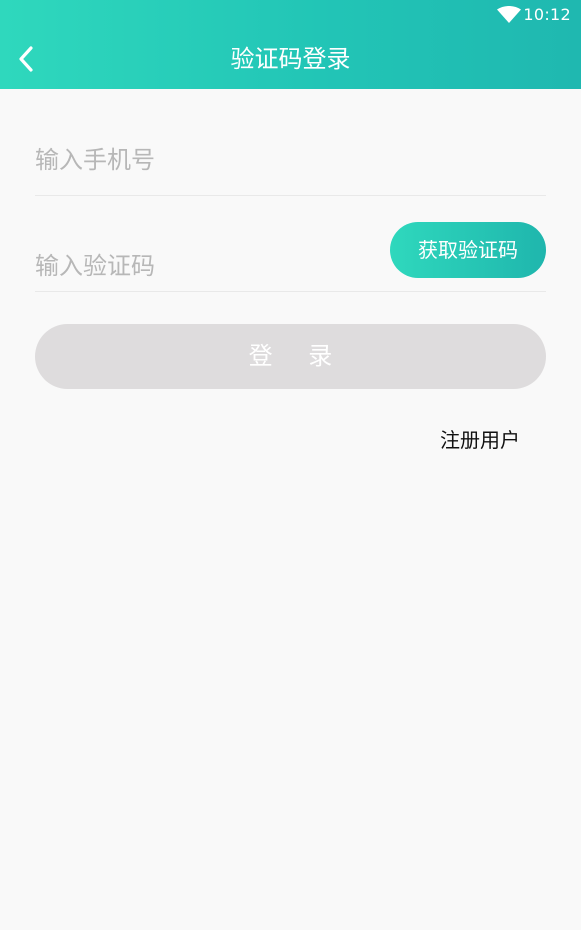  Describe the element at coordinates (290, 356) in the screenshot. I see `login-button: 登 录` at that location.